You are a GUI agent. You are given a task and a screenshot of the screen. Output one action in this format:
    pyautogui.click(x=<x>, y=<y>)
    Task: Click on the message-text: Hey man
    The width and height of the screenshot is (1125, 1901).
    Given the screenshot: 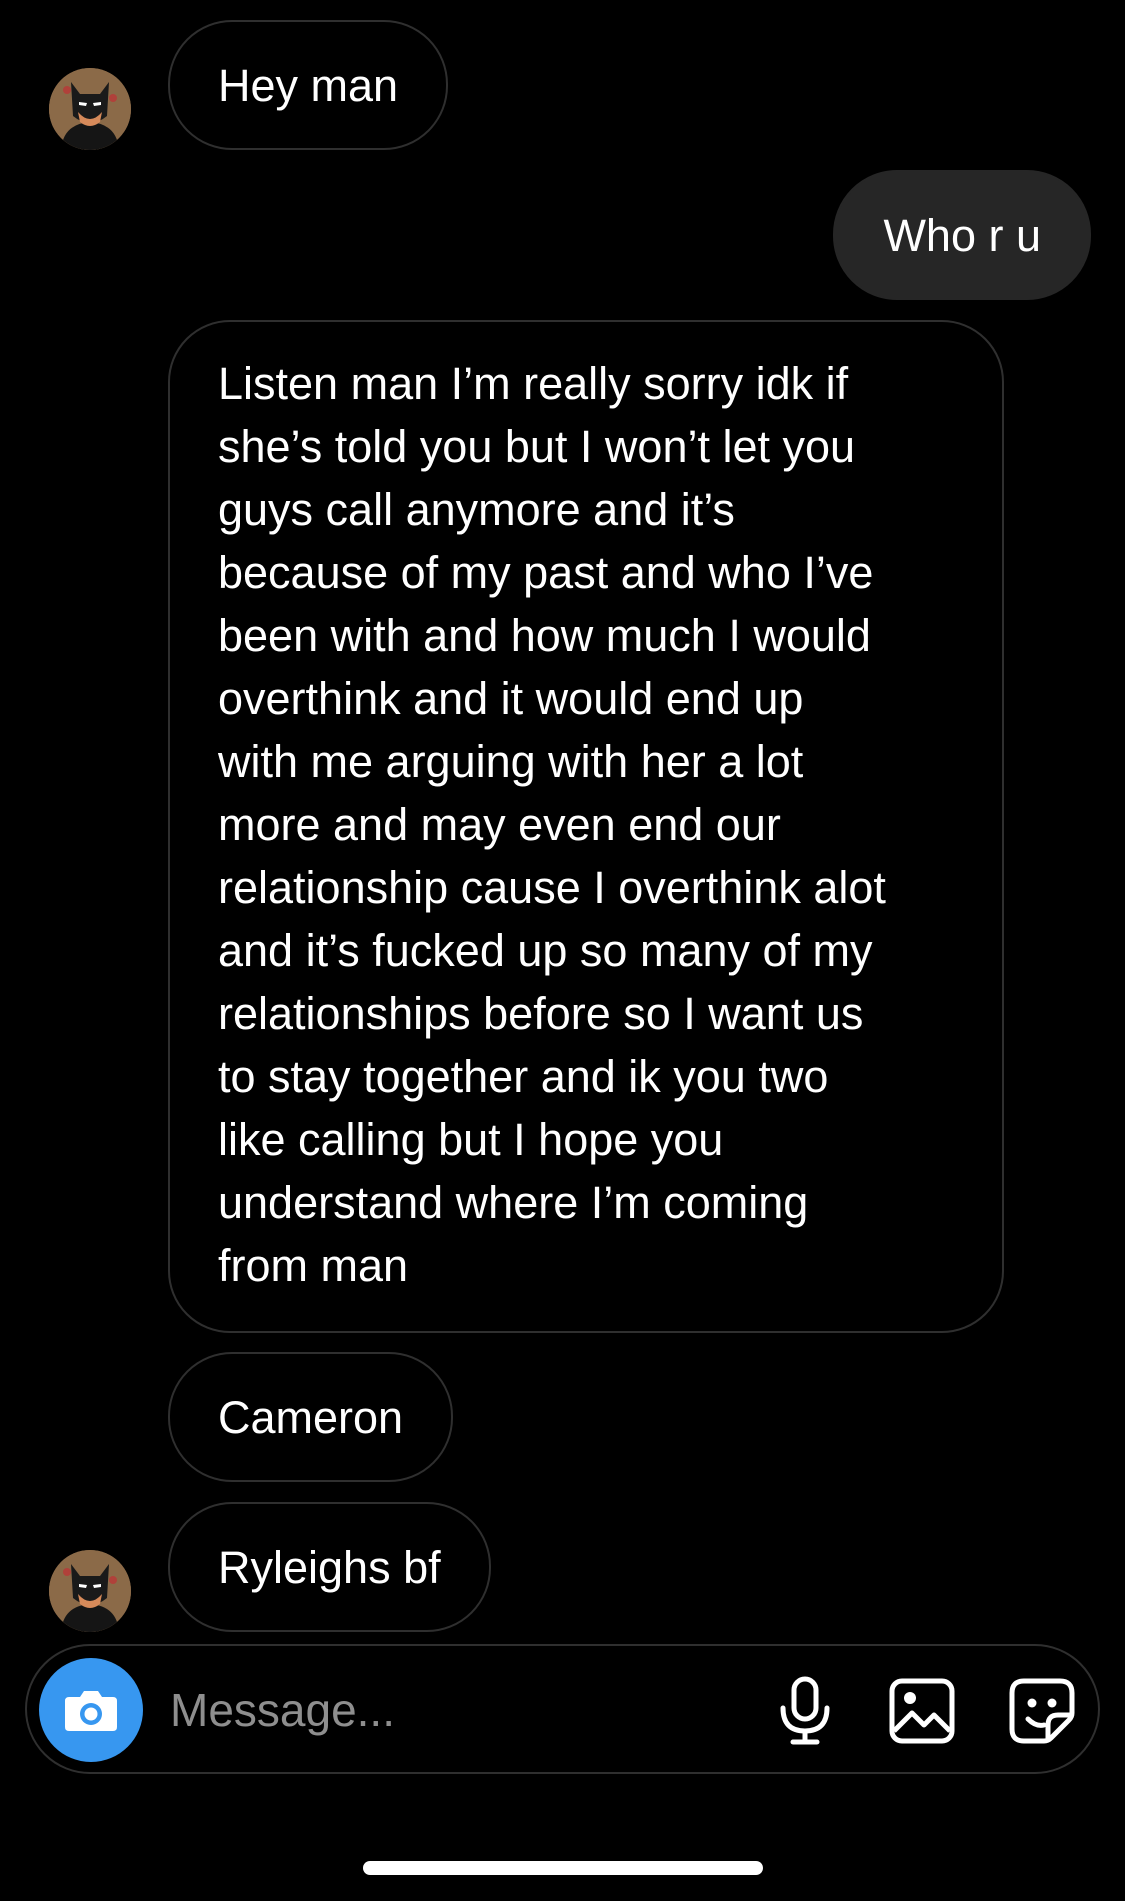 What is the action you would take?
    pyautogui.click(x=308, y=85)
    